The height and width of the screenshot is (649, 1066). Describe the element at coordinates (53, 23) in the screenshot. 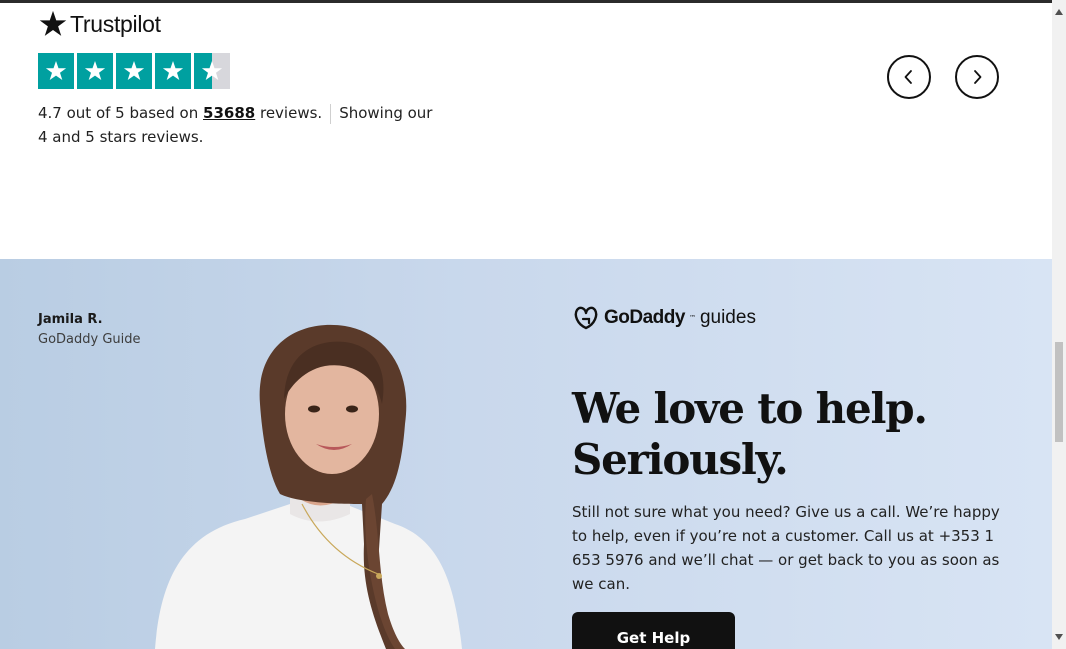

I see `trustpilot-star-icon` at that location.